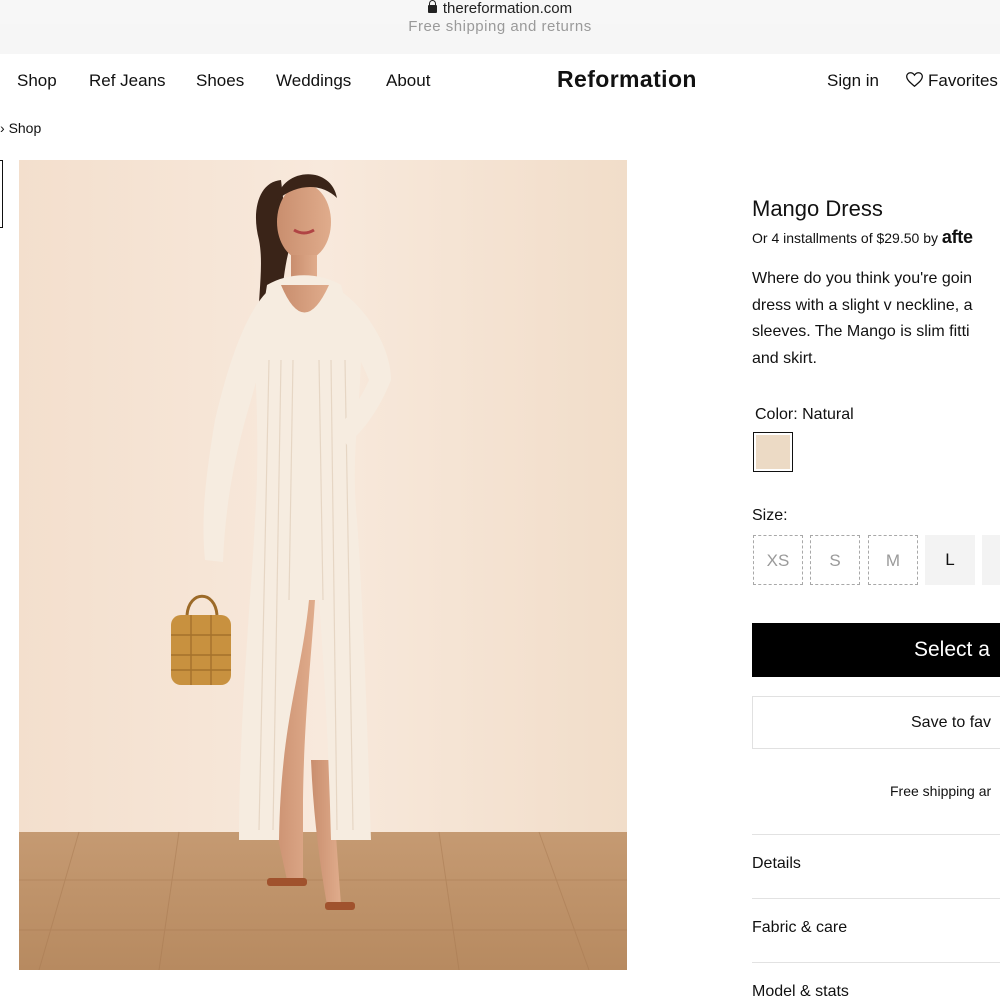 The width and height of the screenshot is (1000, 1001). What do you see at coordinates (1, 194) in the screenshot?
I see `thumbnail-selected` at bounding box center [1, 194].